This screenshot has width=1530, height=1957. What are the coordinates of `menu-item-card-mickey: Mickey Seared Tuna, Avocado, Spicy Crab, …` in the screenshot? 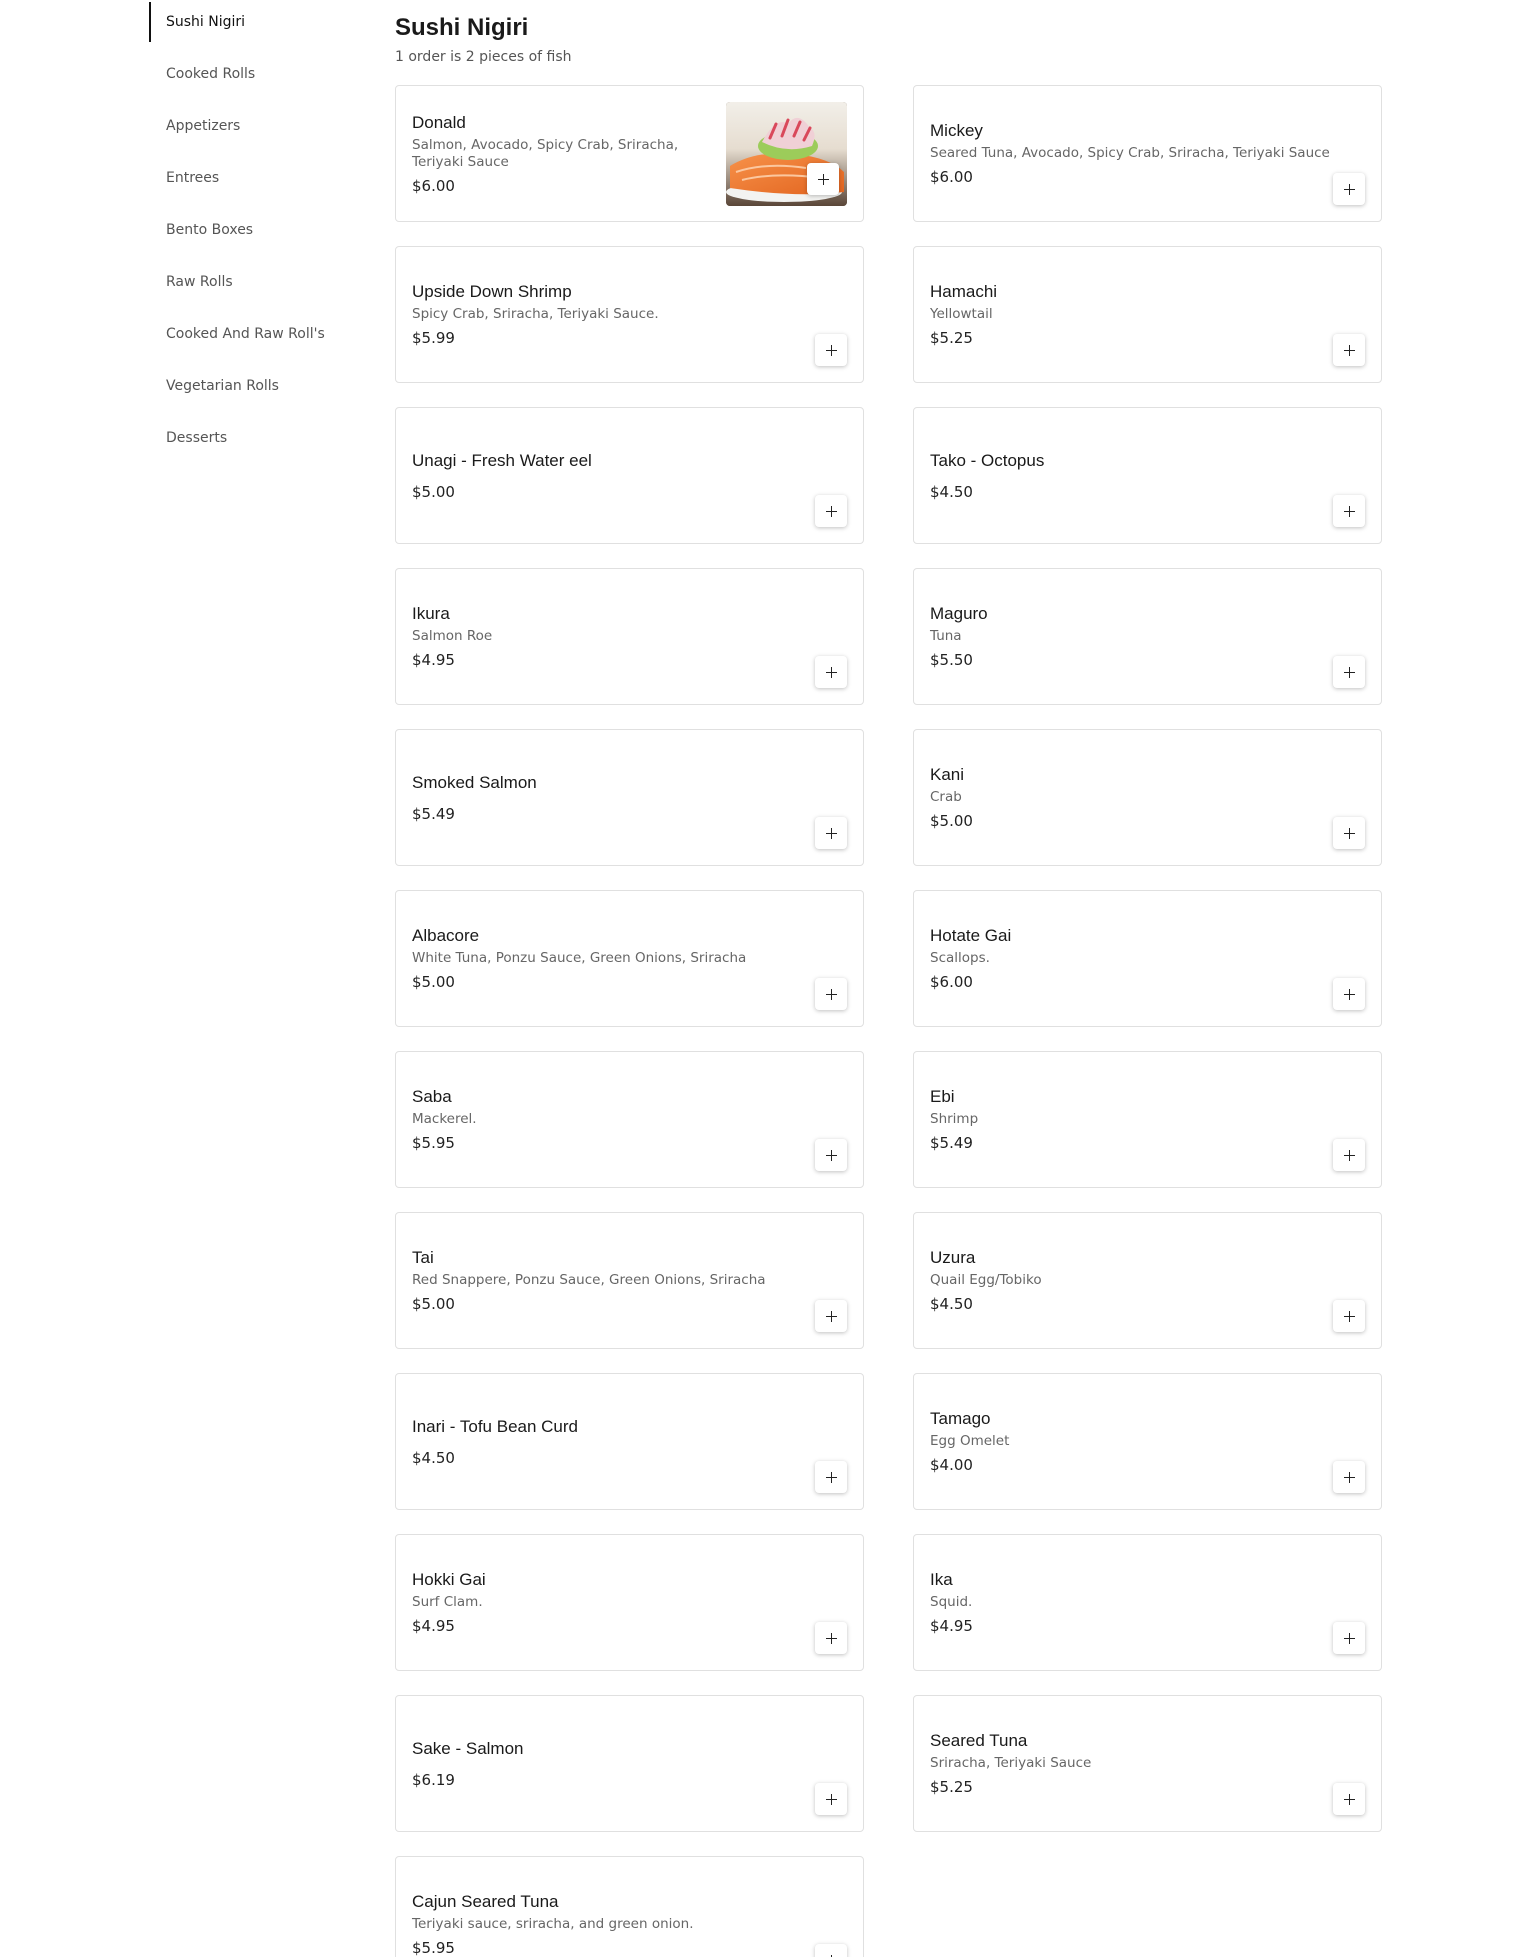 It's located at (1147, 153).